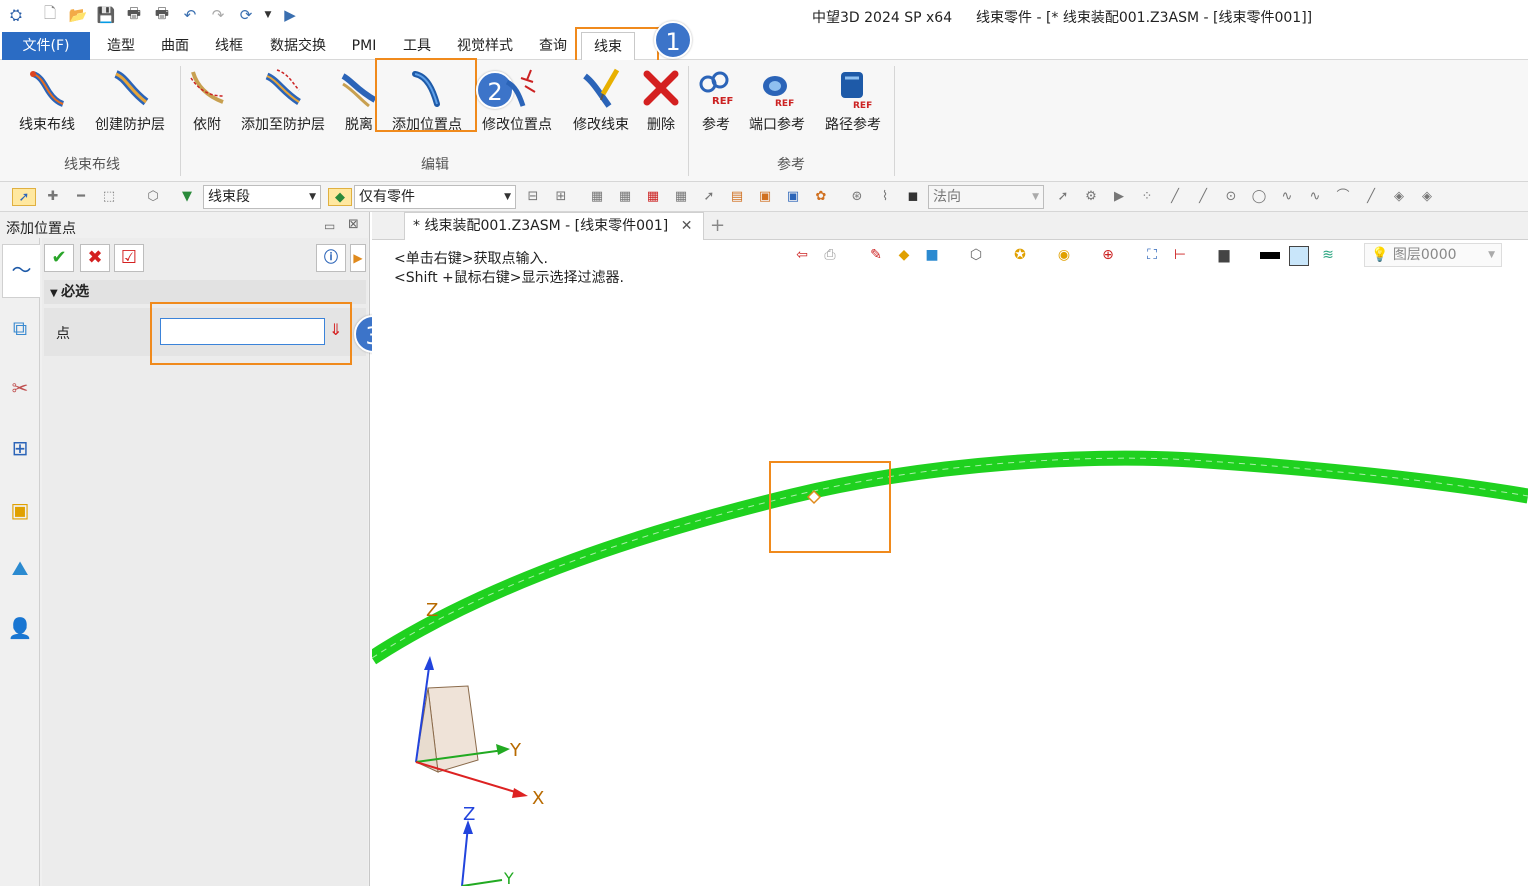 This screenshot has height=888, width=1528. I want to click on filter-combo: 线束段 ▼, so click(262, 197).